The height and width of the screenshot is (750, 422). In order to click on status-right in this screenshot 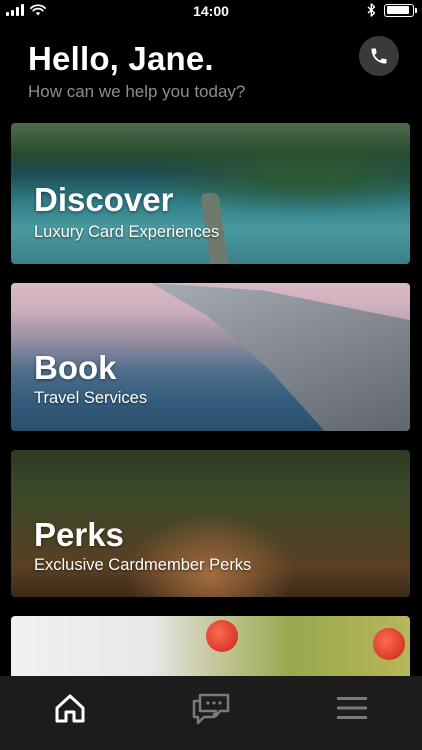, I will do `click(392, 10)`.